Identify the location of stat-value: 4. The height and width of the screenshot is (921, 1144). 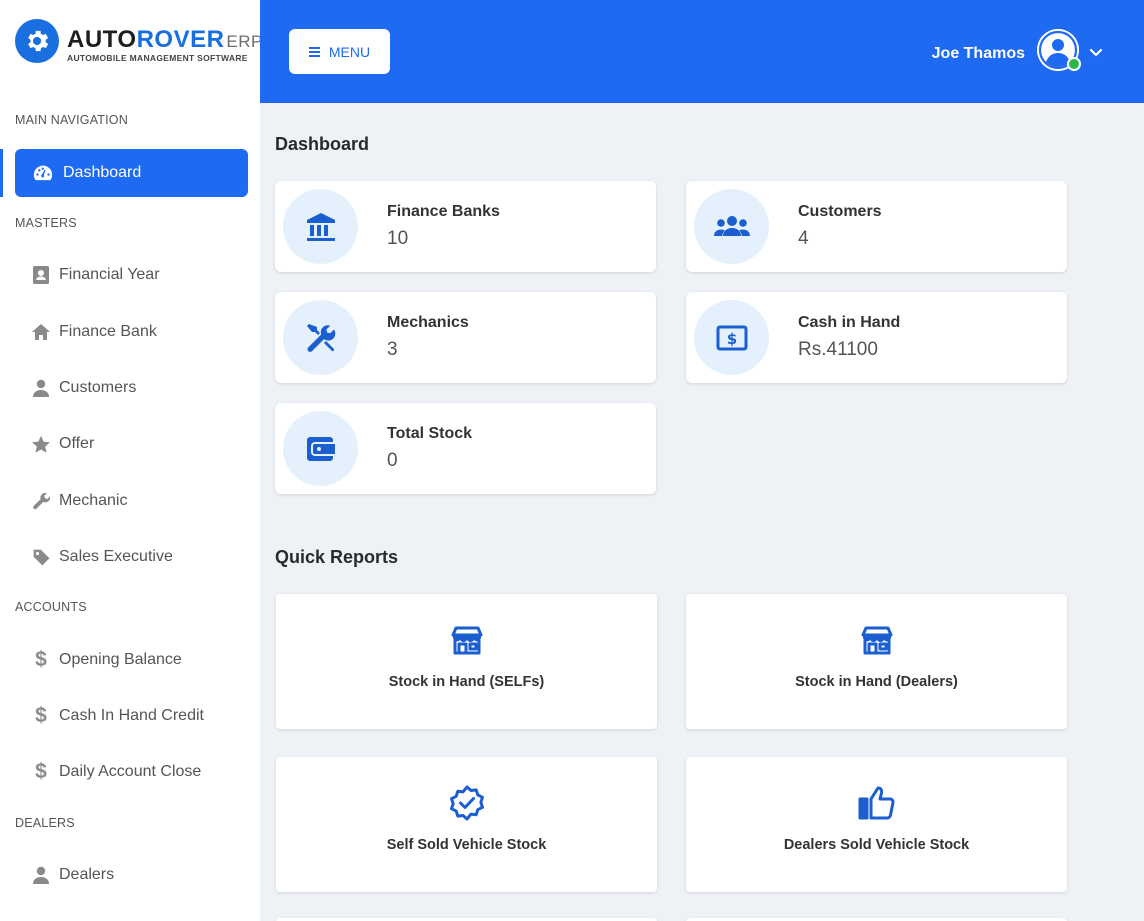
(803, 238).